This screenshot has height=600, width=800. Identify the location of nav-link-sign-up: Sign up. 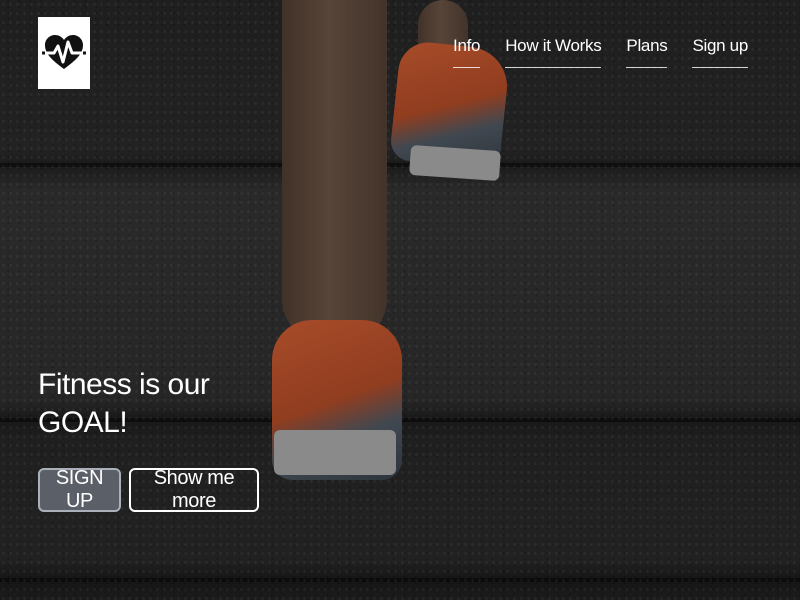
(720, 52).